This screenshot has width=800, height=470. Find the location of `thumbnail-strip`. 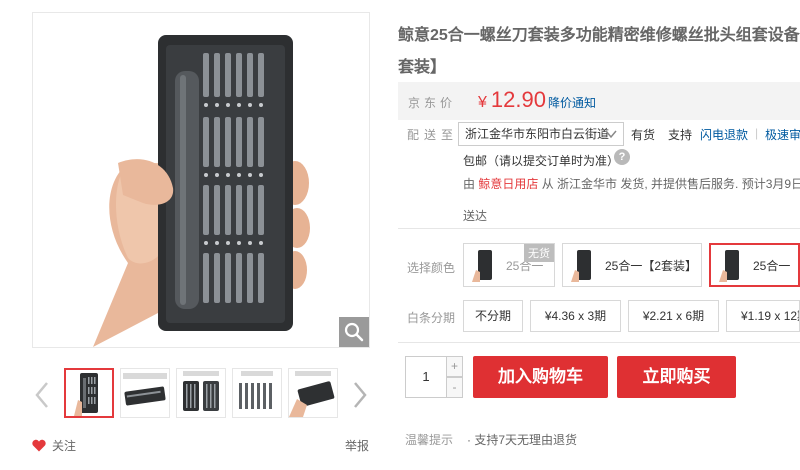

thumbnail-strip is located at coordinates (201, 395).